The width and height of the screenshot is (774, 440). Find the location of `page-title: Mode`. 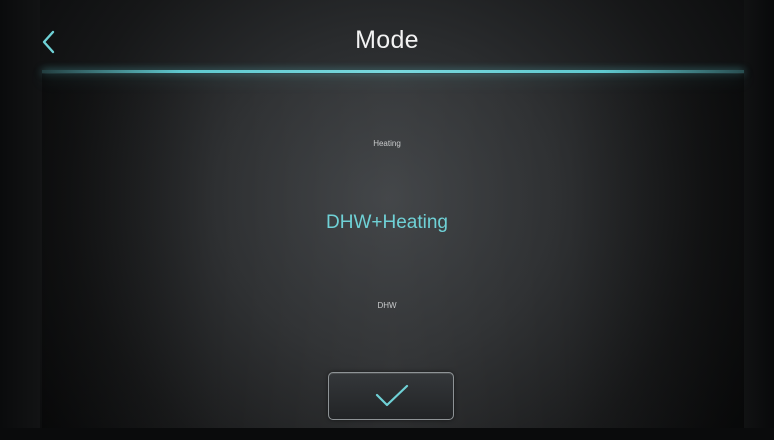

page-title: Mode is located at coordinates (387, 40).